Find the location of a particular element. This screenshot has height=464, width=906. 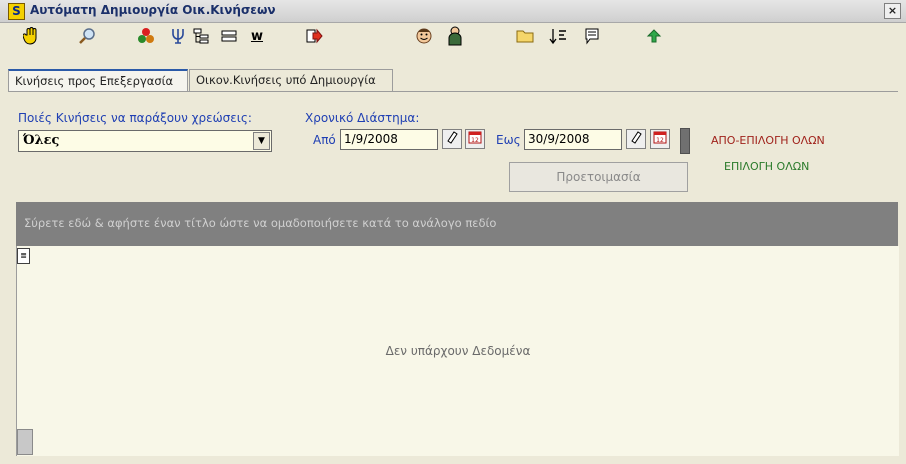

toolbar: w is located at coordinates (453, 36).